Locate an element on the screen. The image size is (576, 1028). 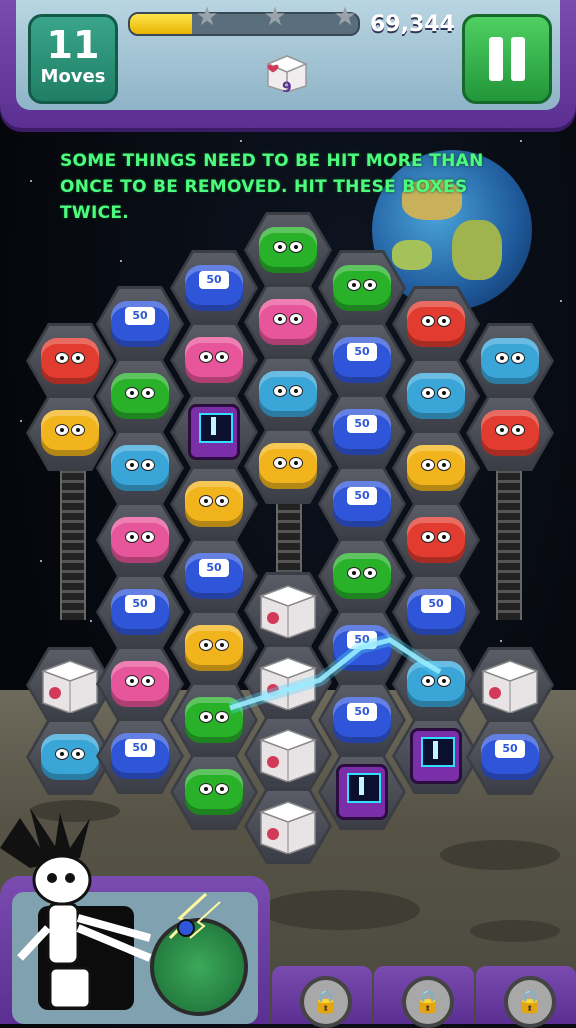
score-progress-fill is located at coordinates (161, 24).